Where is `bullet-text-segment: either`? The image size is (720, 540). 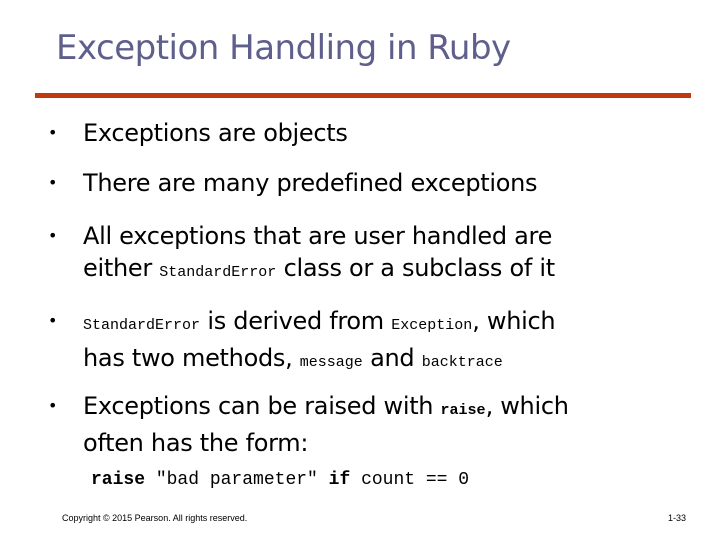
bullet-text-segment: either is located at coordinates (121, 268).